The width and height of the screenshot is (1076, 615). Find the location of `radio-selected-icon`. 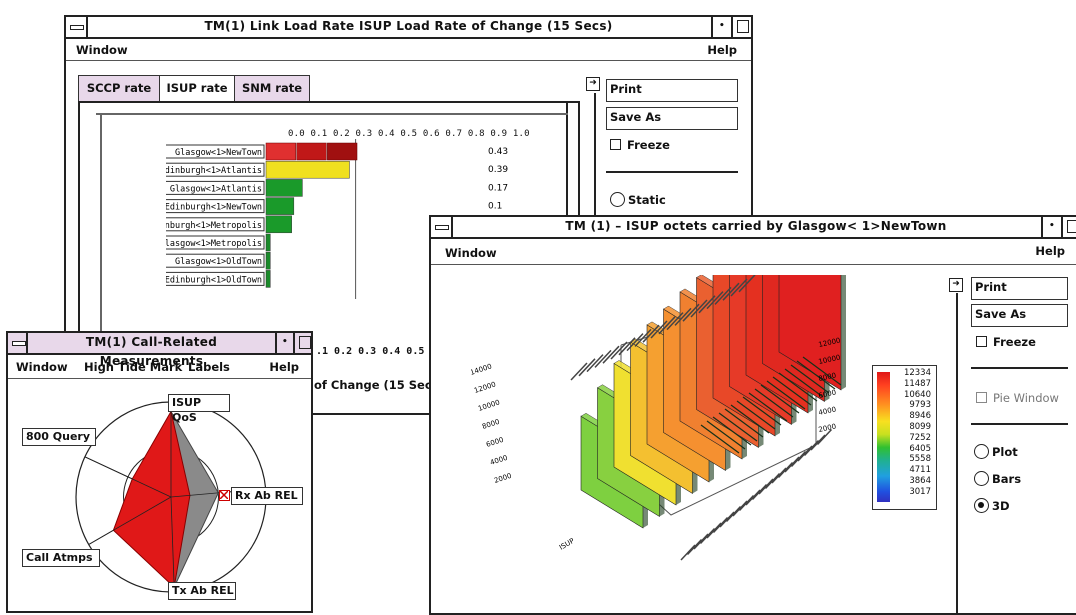

radio-selected-icon is located at coordinates (981, 505).